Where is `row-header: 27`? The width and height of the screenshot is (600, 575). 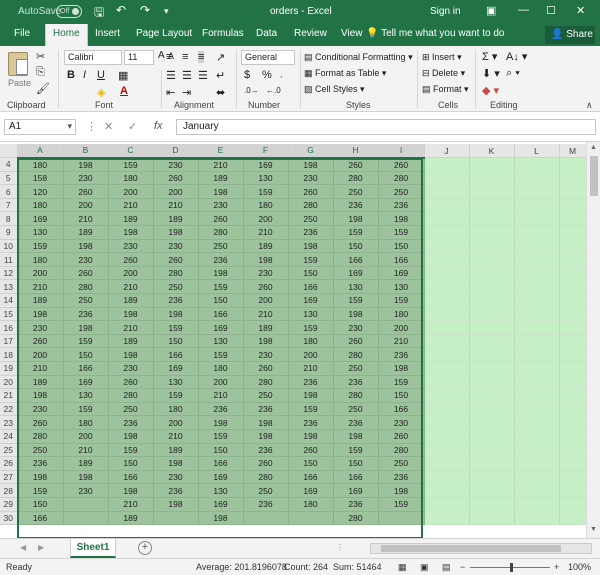 row-header: 27 is located at coordinates (9, 477).